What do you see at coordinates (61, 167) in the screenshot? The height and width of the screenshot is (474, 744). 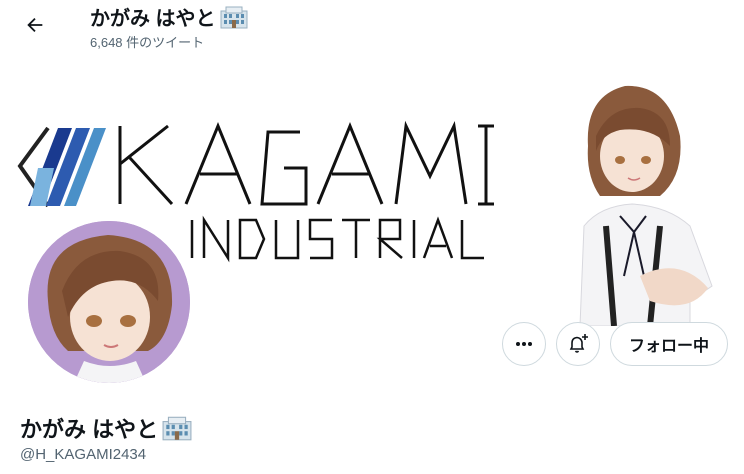 I see `kagami-logo-mark` at bounding box center [61, 167].